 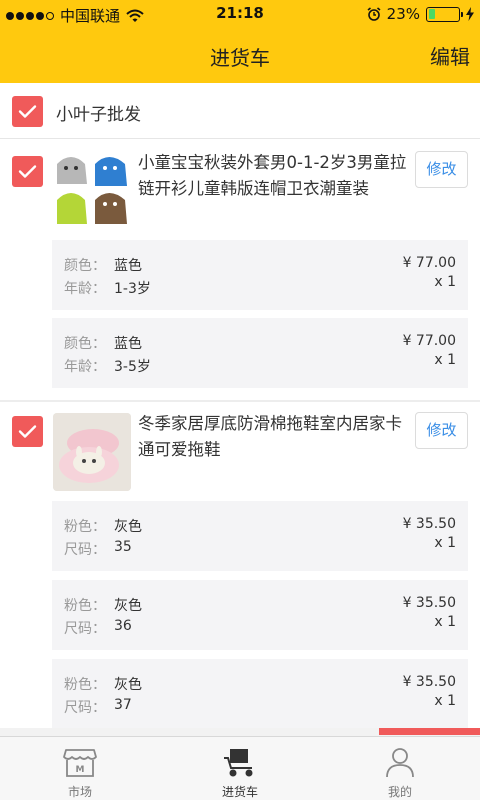 What do you see at coordinates (274, 437) in the screenshot?
I see `product-title: 冬季家居厚底防滑棉拖鞋室内居家卡通可爱拖鞋` at bounding box center [274, 437].